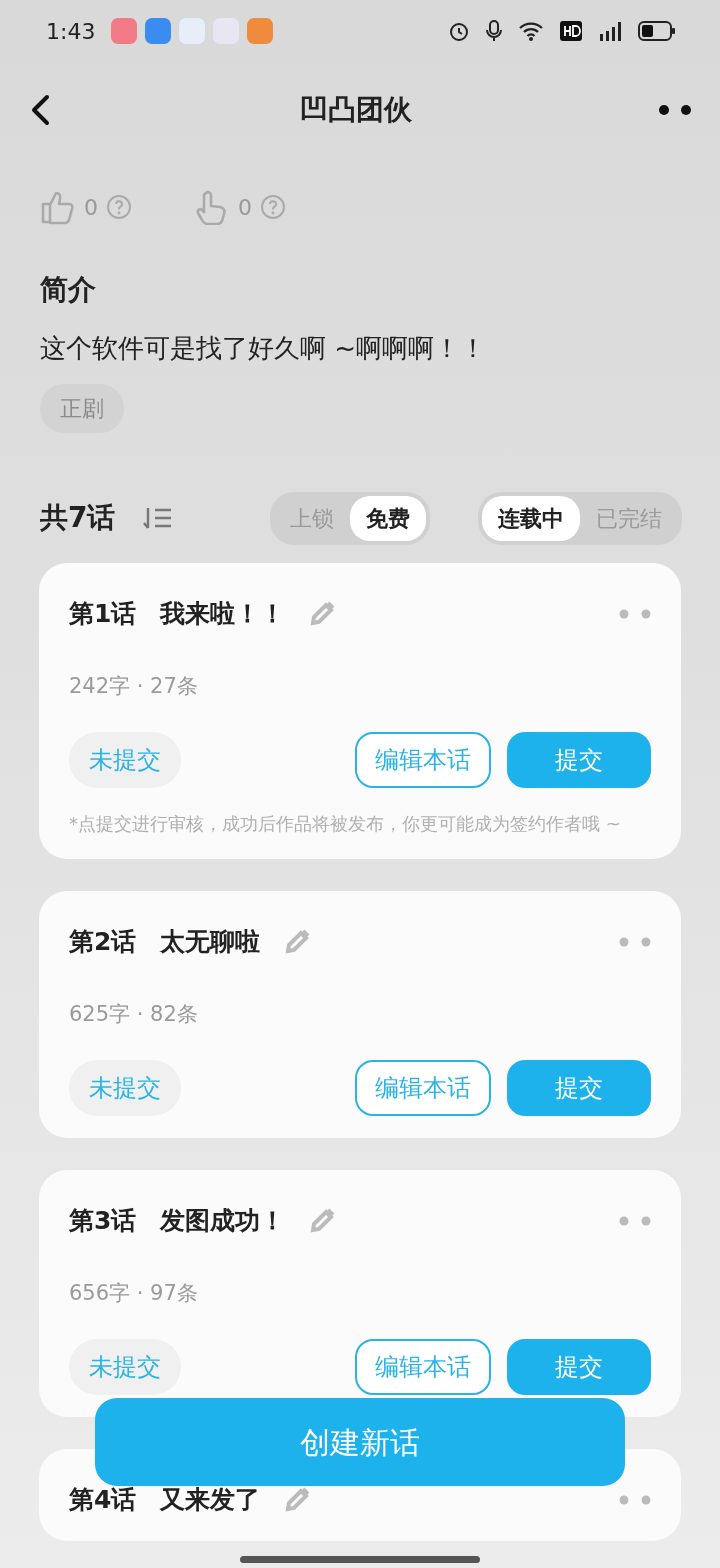 This screenshot has width=720, height=1568. Describe the element at coordinates (71, 31) in the screenshot. I see `status-time: 1:43` at that location.